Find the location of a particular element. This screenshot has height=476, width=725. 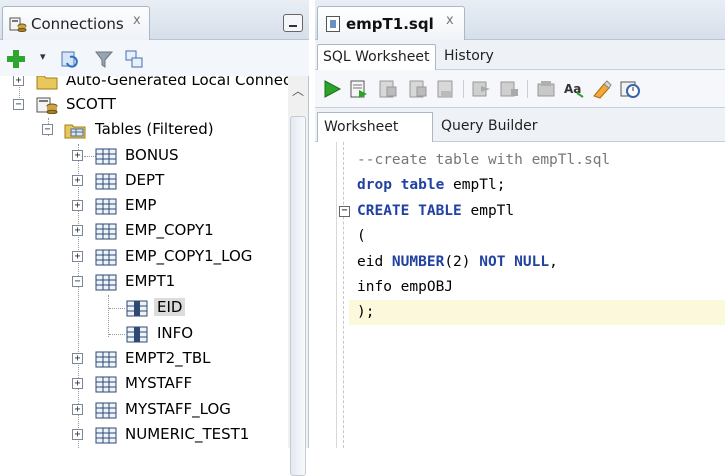

tree-item-column-eid: EID is located at coordinates (144, 308).